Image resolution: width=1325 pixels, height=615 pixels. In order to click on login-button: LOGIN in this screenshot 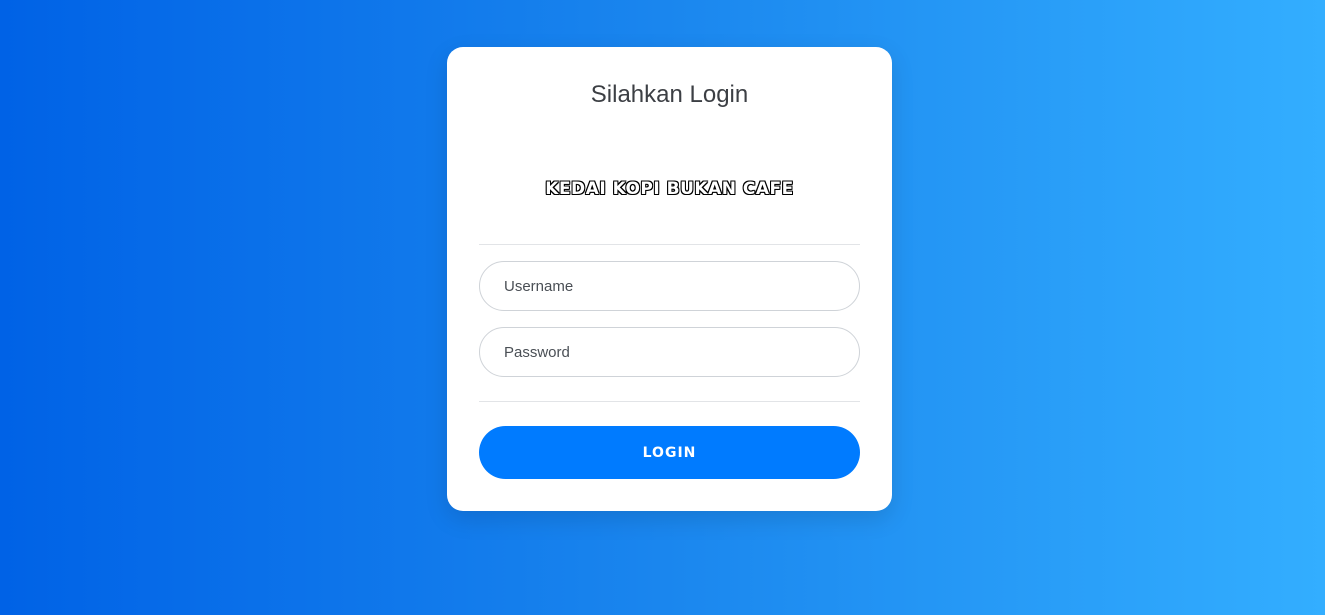, I will do `click(669, 452)`.